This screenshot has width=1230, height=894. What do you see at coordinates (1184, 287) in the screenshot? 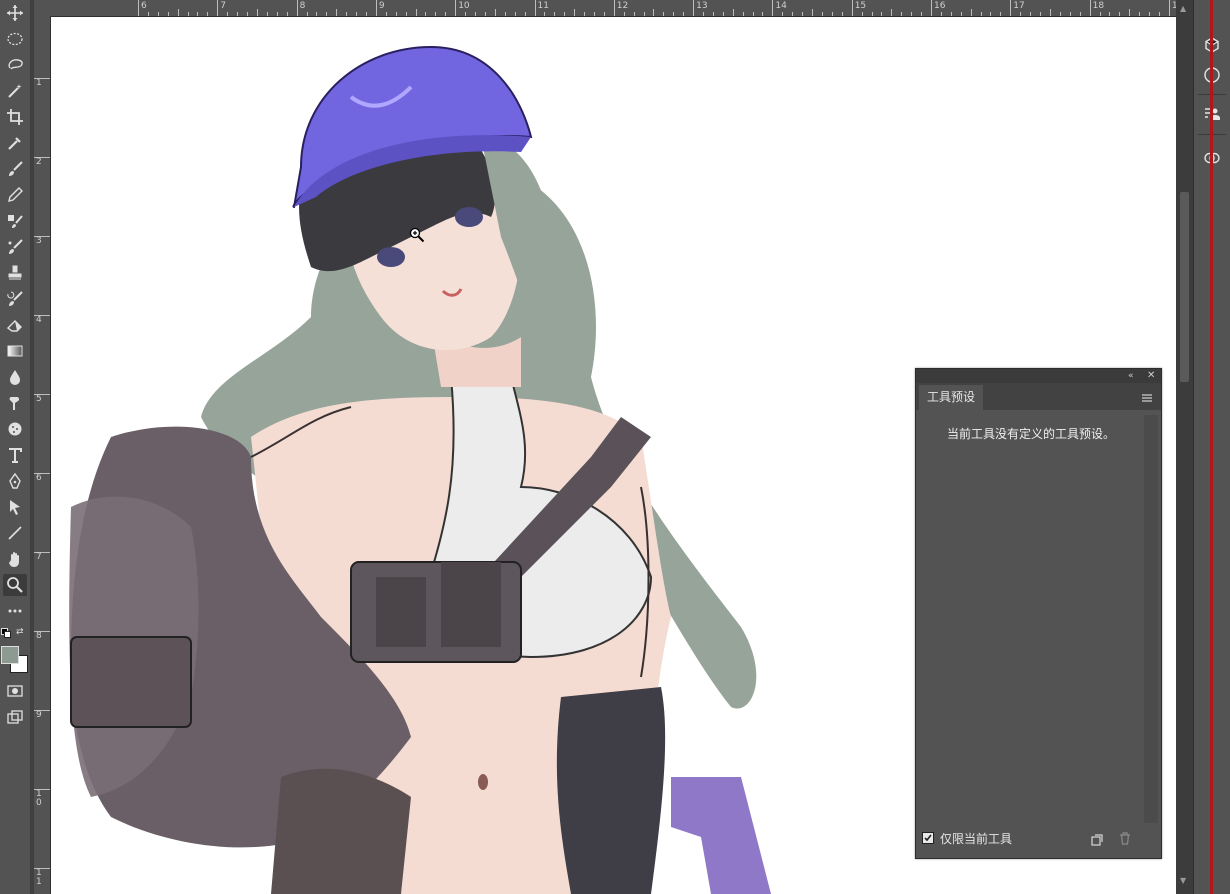
I see `scrollbar-thumb` at bounding box center [1184, 287].